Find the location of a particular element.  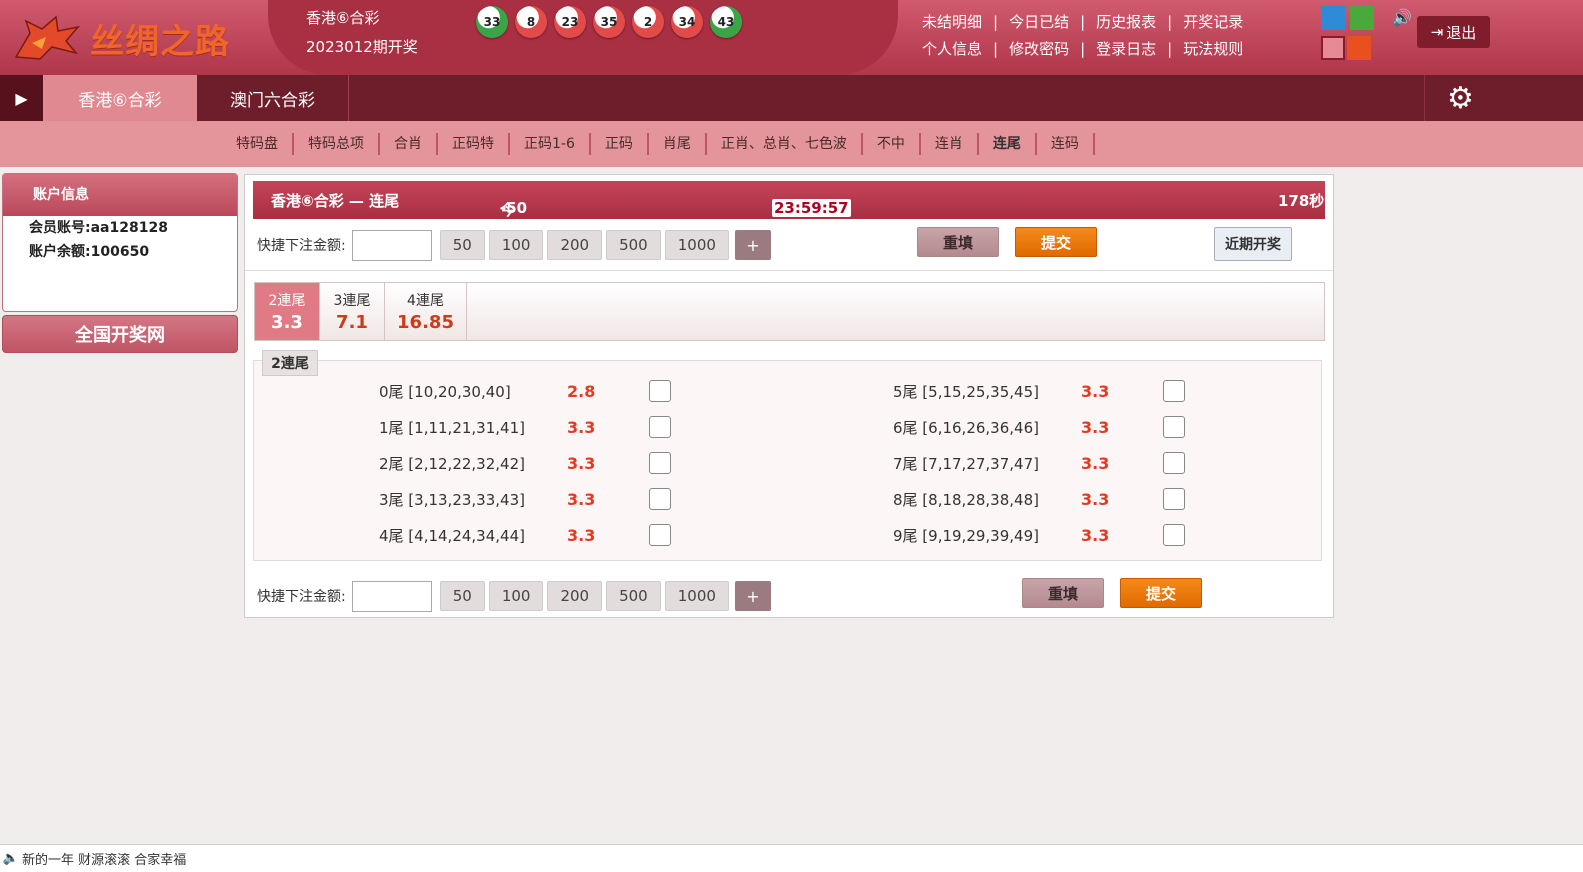

close-countdown: 23:59:57 is located at coordinates (811, 208).